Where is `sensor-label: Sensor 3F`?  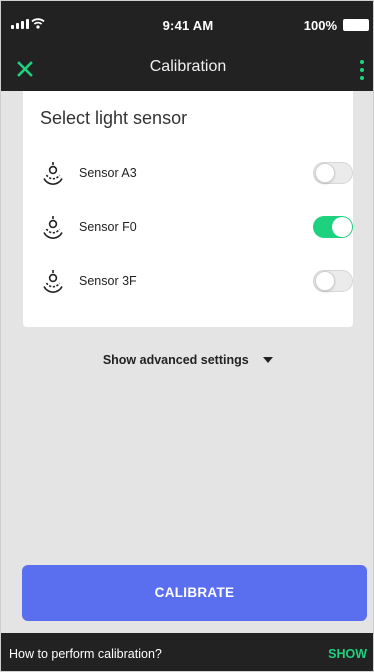 sensor-label: Sensor 3F is located at coordinates (108, 281).